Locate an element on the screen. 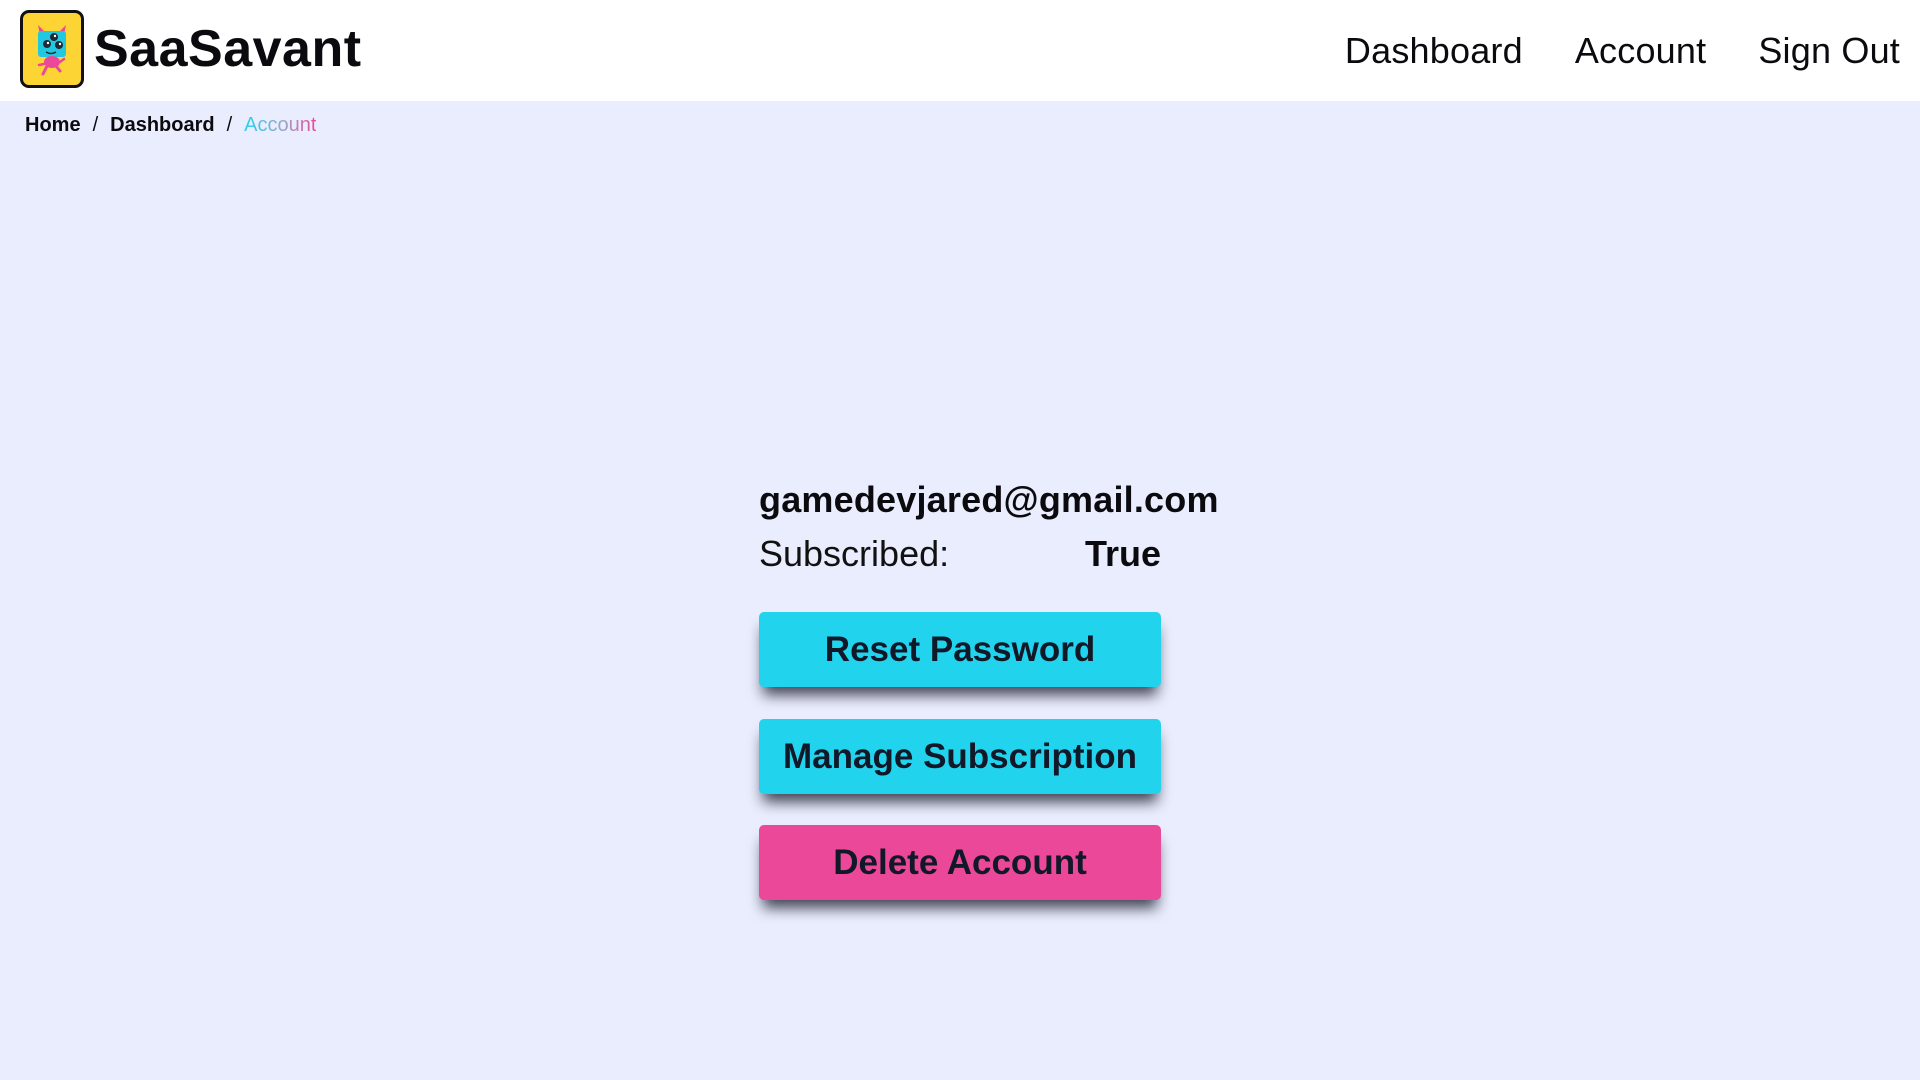 Image resolution: width=1920 pixels, height=1080 pixels. nav-account: Account is located at coordinates (1640, 51).